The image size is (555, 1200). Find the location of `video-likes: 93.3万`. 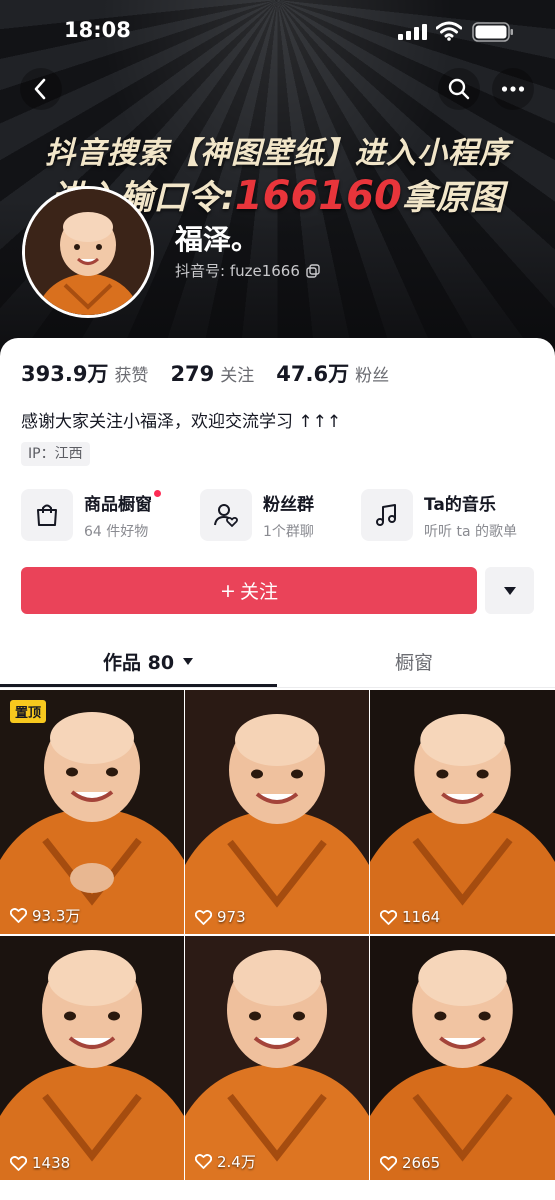

video-likes: 93.3万 is located at coordinates (45, 915).